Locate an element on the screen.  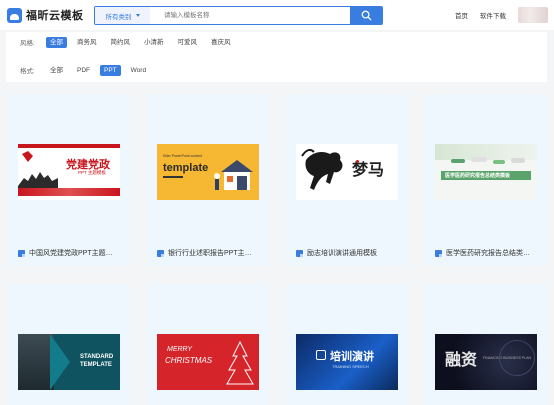
template-card: 融资 FINANCING BUSINESS PLAN is located at coordinates (486, 344).